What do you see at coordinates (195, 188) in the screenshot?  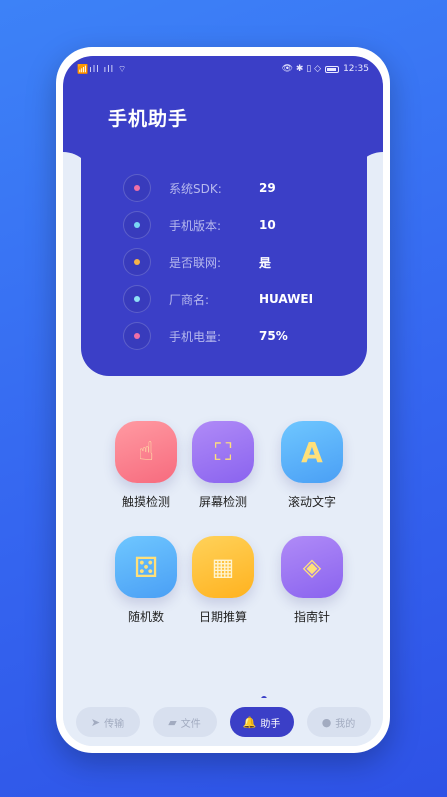 I see `info-label: 系统SDK:` at bounding box center [195, 188].